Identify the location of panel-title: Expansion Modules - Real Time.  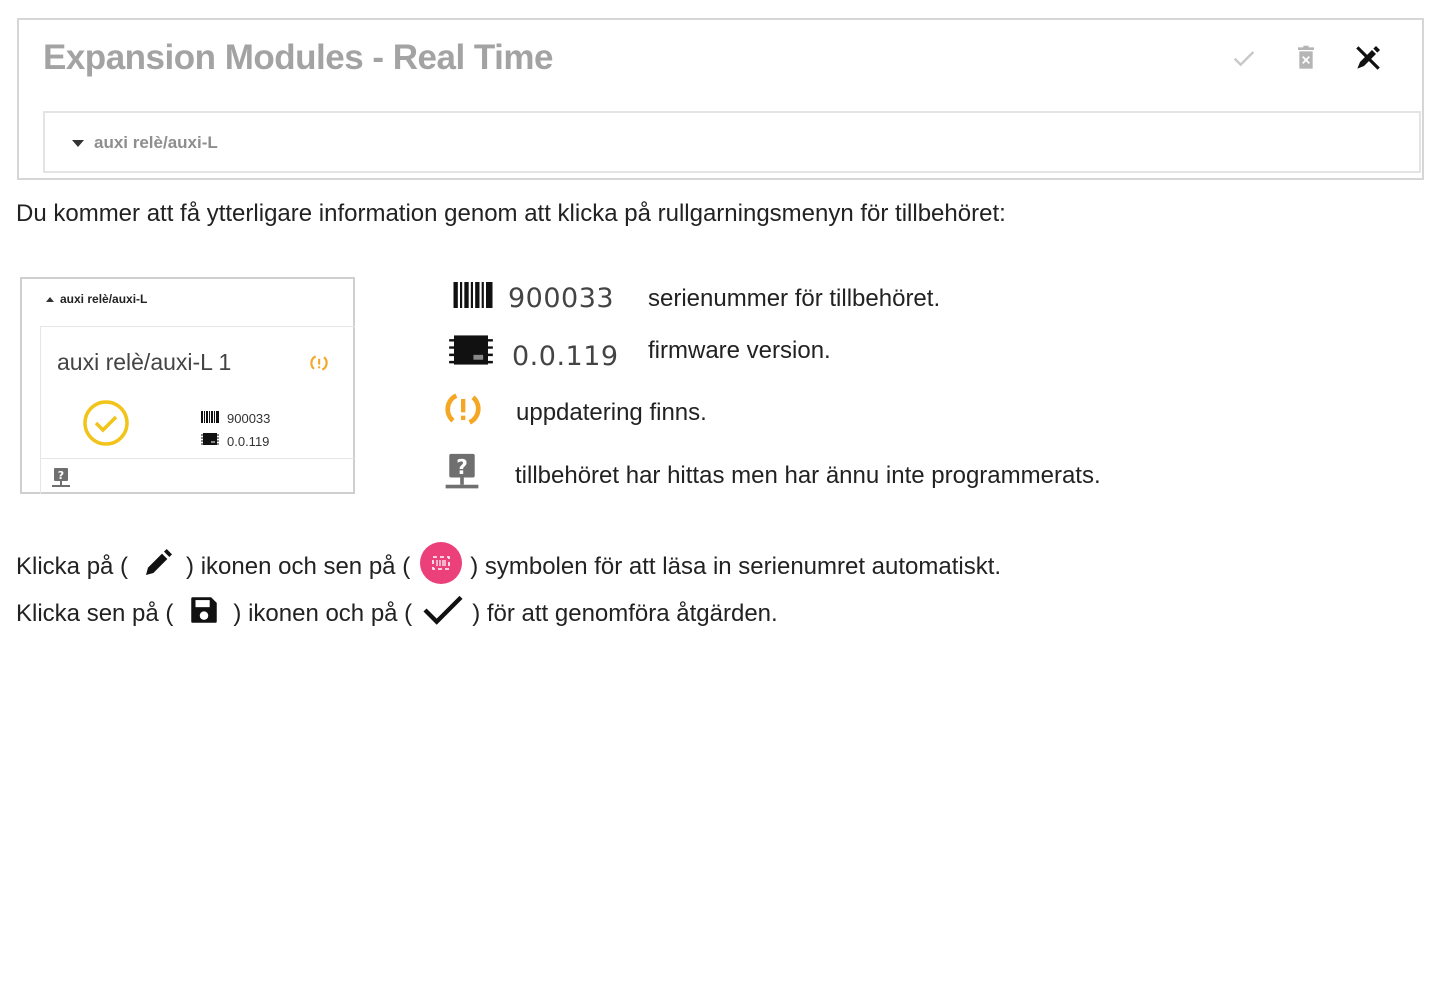
(298, 57).